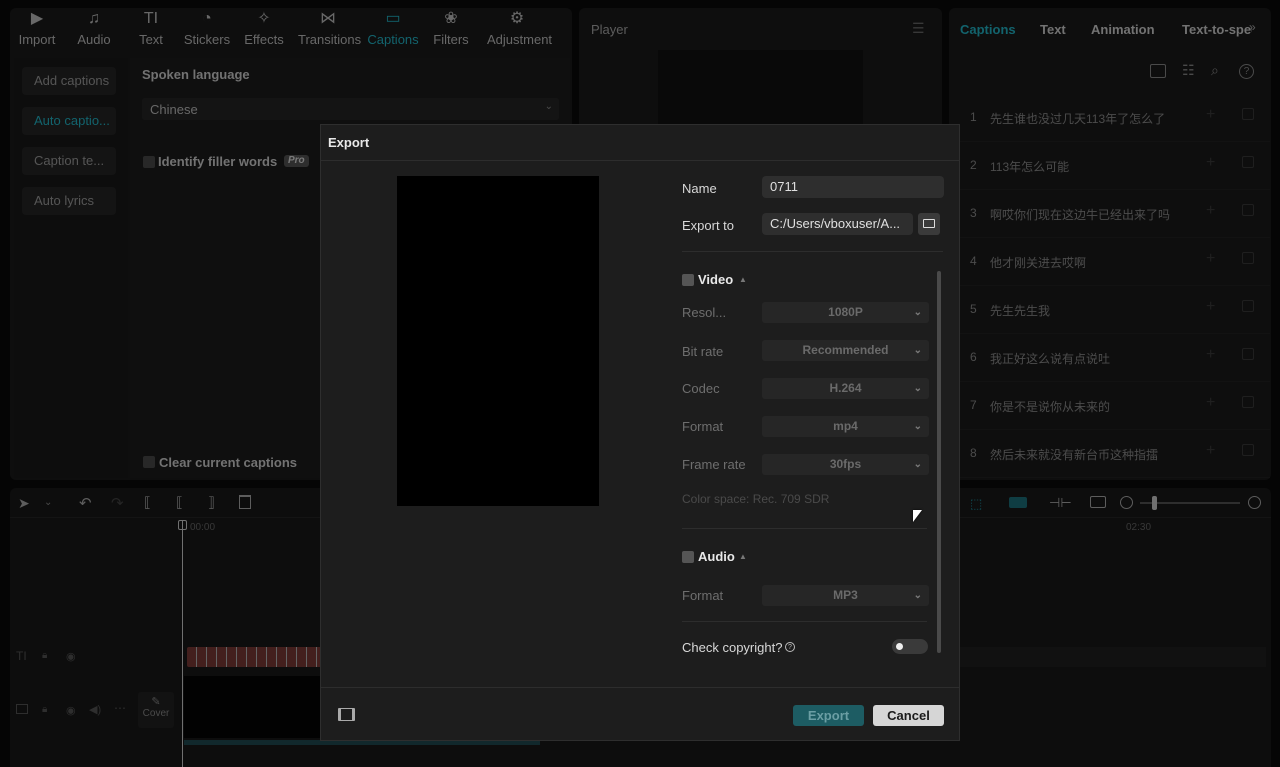  Describe the element at coordinates (701, 388) in the screenshot. I see `codec-label: Codec` at that location.